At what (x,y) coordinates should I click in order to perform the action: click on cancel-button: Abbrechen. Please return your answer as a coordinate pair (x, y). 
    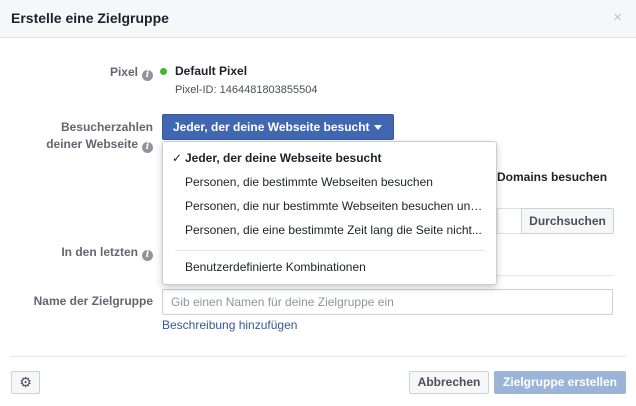
    Looking at the image, I should click on (449, 382).